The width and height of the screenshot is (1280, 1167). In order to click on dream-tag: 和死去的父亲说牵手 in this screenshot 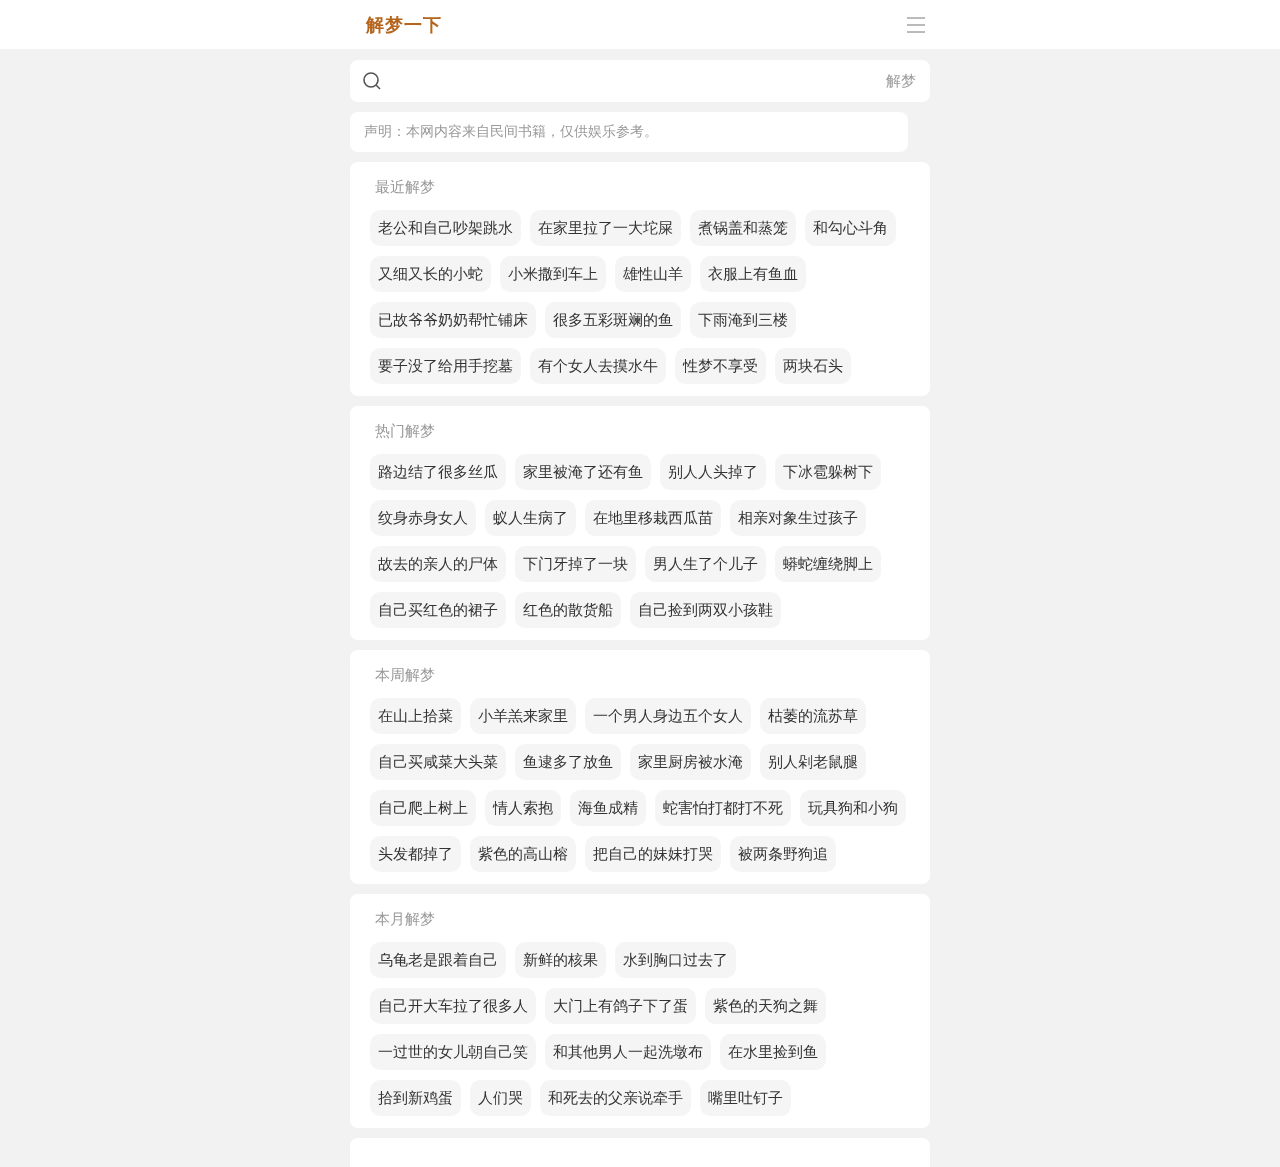, I will do `click(615, 1098)`.